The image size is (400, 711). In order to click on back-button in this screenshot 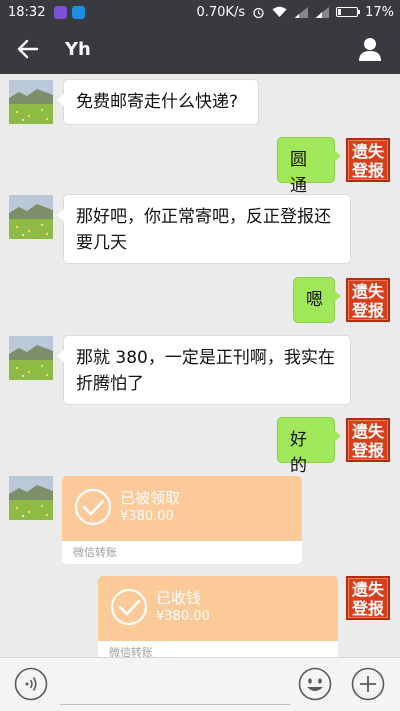, I will do `click(28, 49)`.